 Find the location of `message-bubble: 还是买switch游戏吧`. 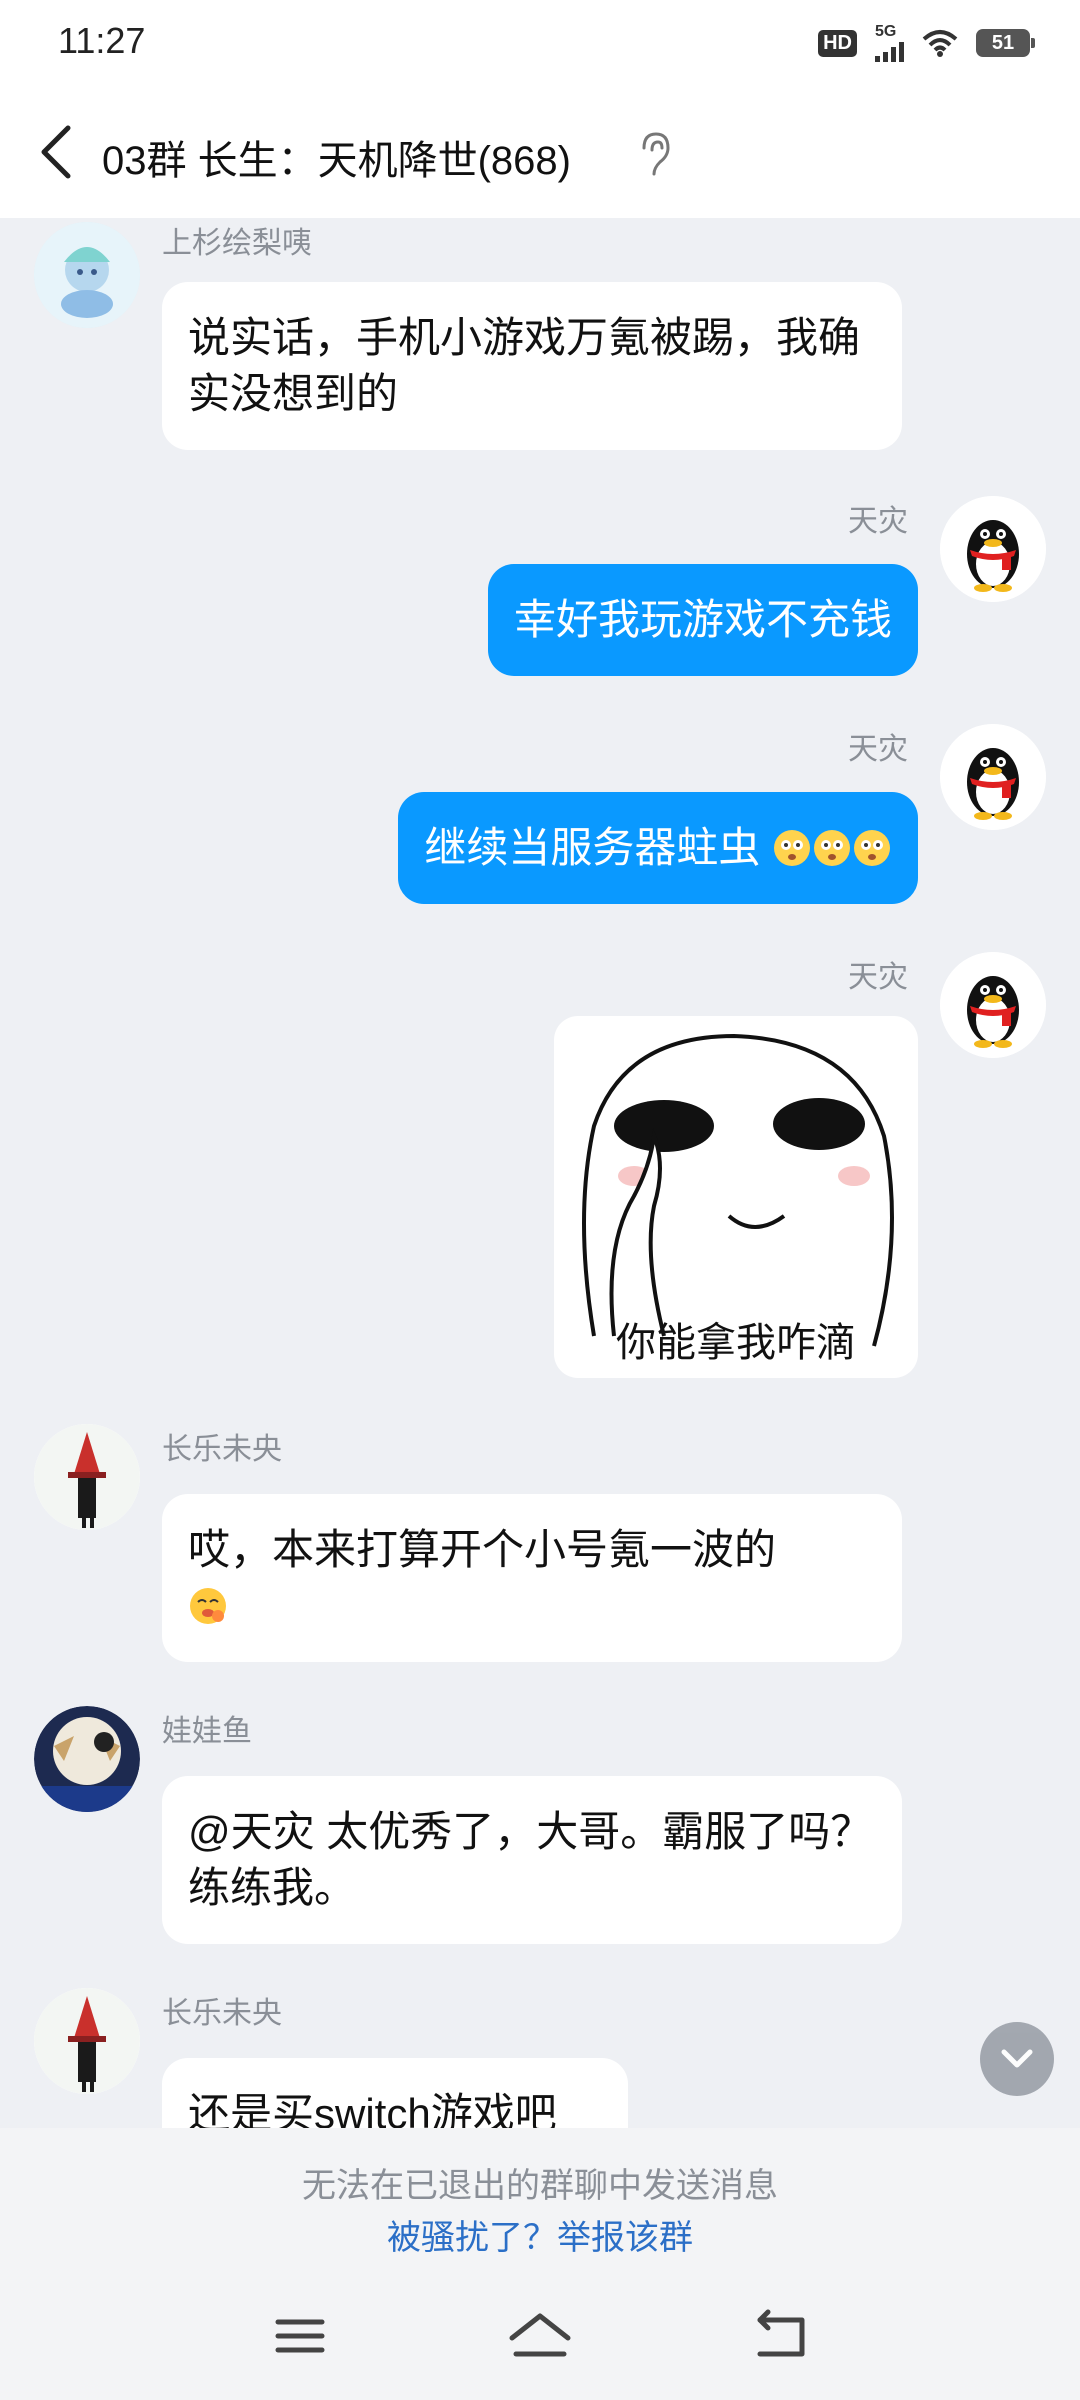

message-bubble: 还是买switch游戏吧 is located at coordinates (395, 2093).